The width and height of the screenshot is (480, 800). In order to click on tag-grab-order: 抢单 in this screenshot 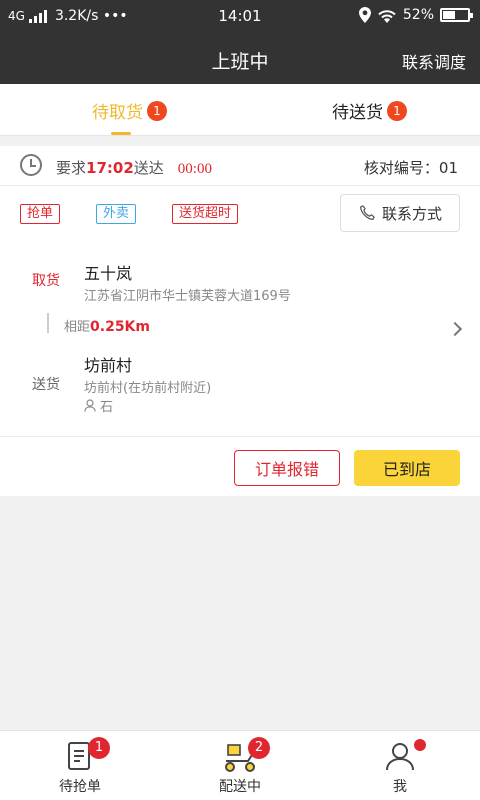, I will do `click(40, 214)`.